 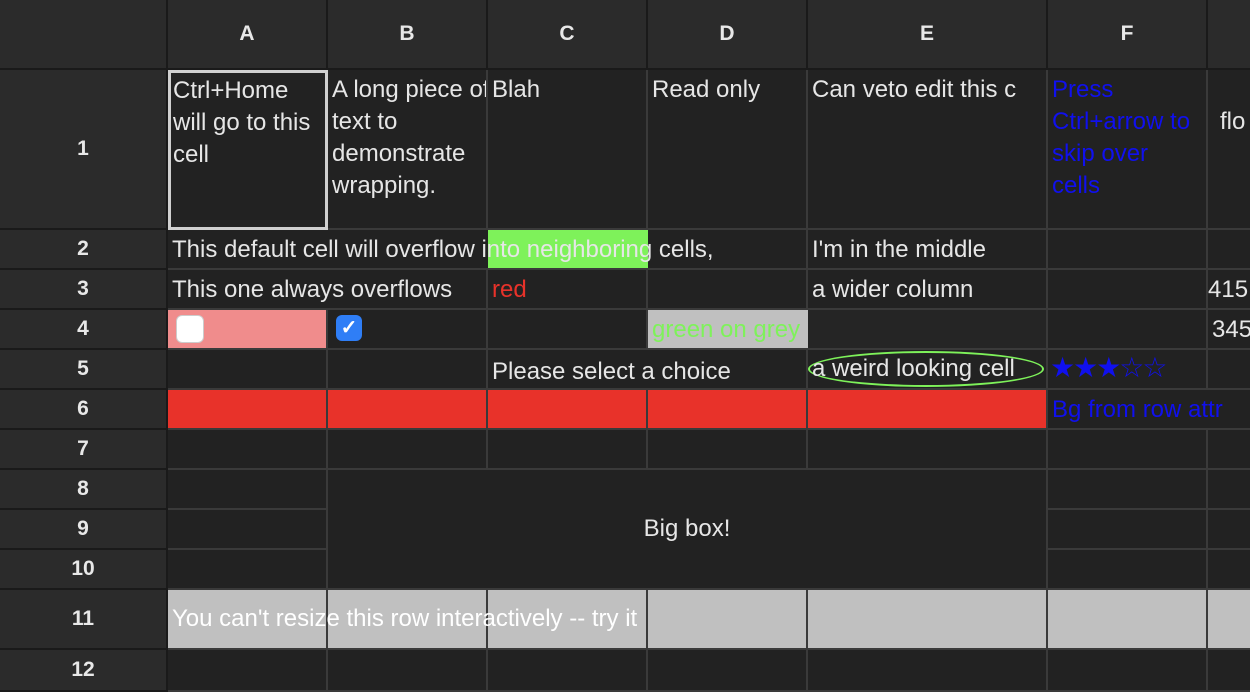 I want to click on cell-f12, so click(x=1128, y=671).